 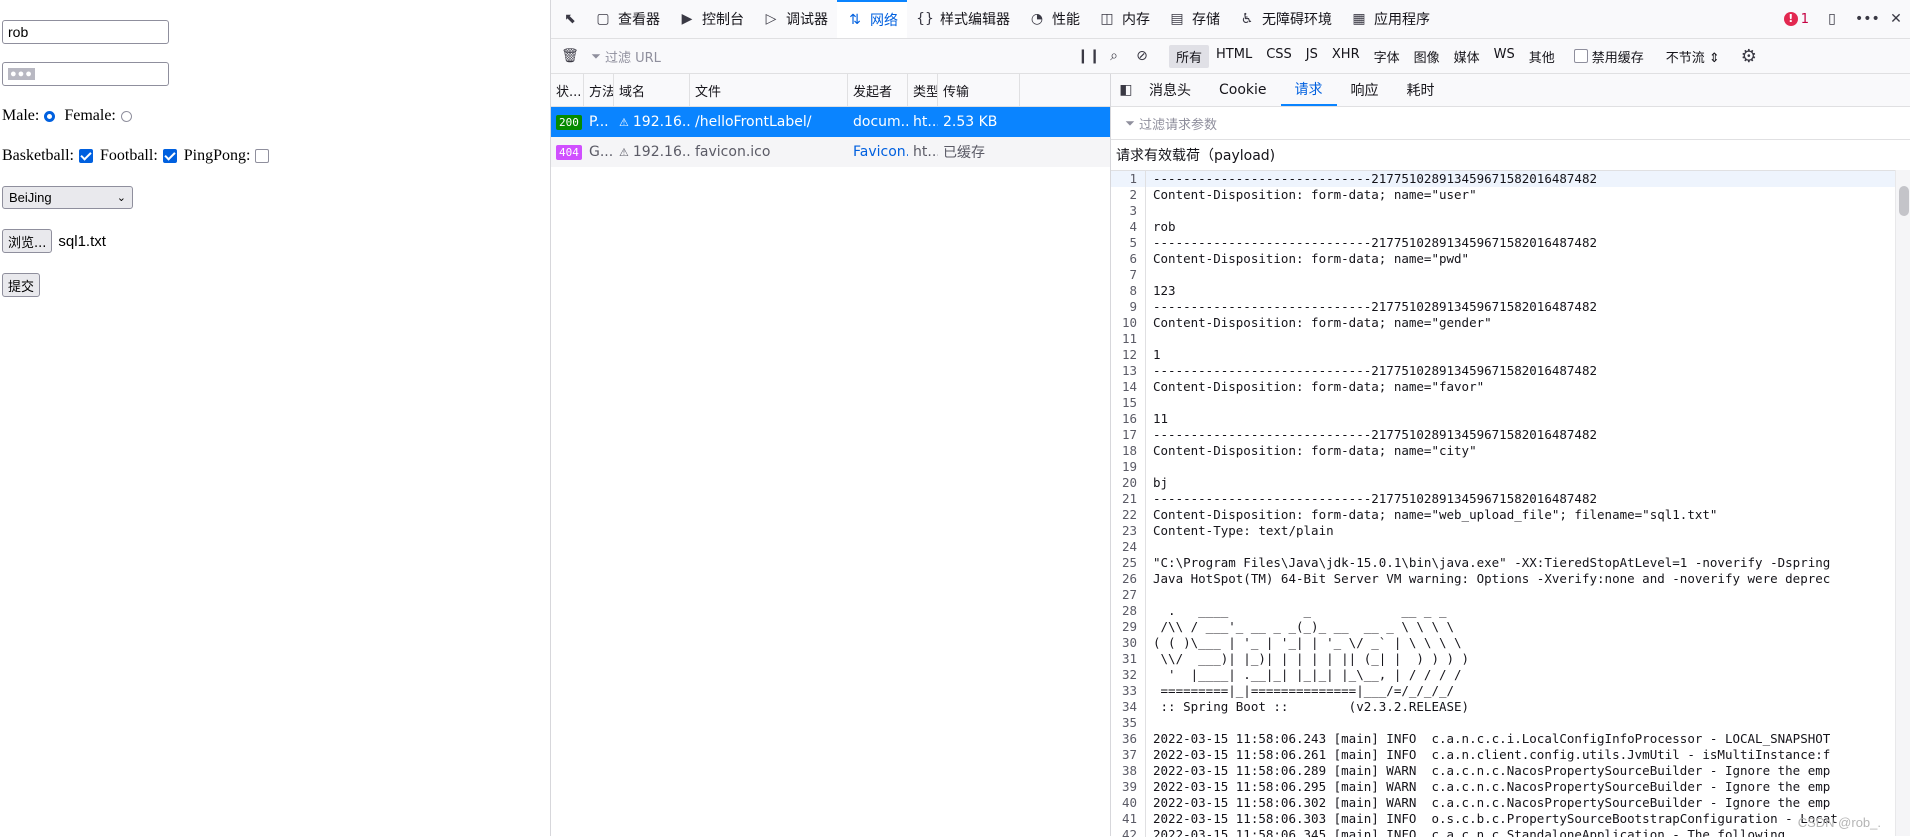 What do you see at coordinates (1542, 56) in the screenshot?
I see `type-filter-9: 其他` at bounding box center [1542, 56].